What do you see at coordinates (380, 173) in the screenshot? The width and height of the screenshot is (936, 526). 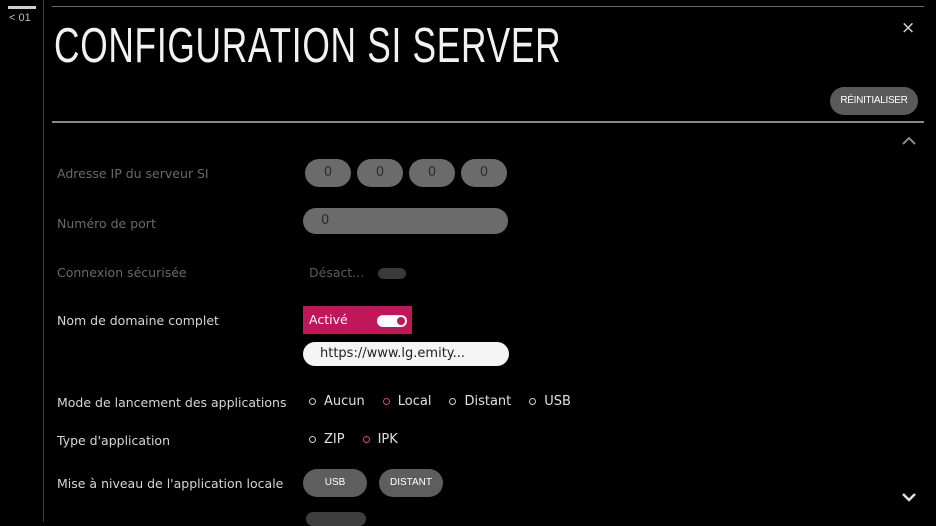 I see `ip-octet-2-input: 0` at bounding box center [380, 173].